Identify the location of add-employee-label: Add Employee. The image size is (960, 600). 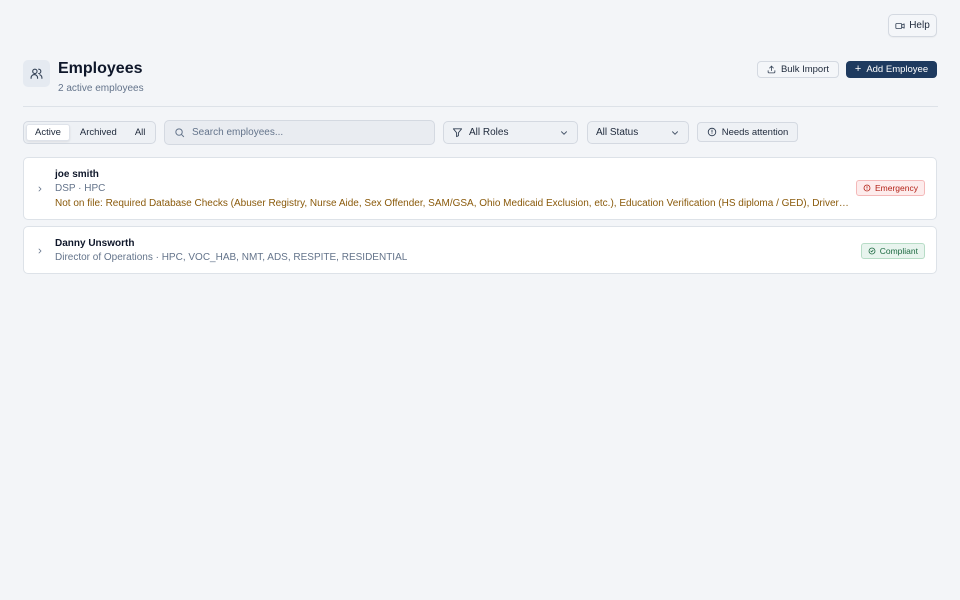
(897, 69).